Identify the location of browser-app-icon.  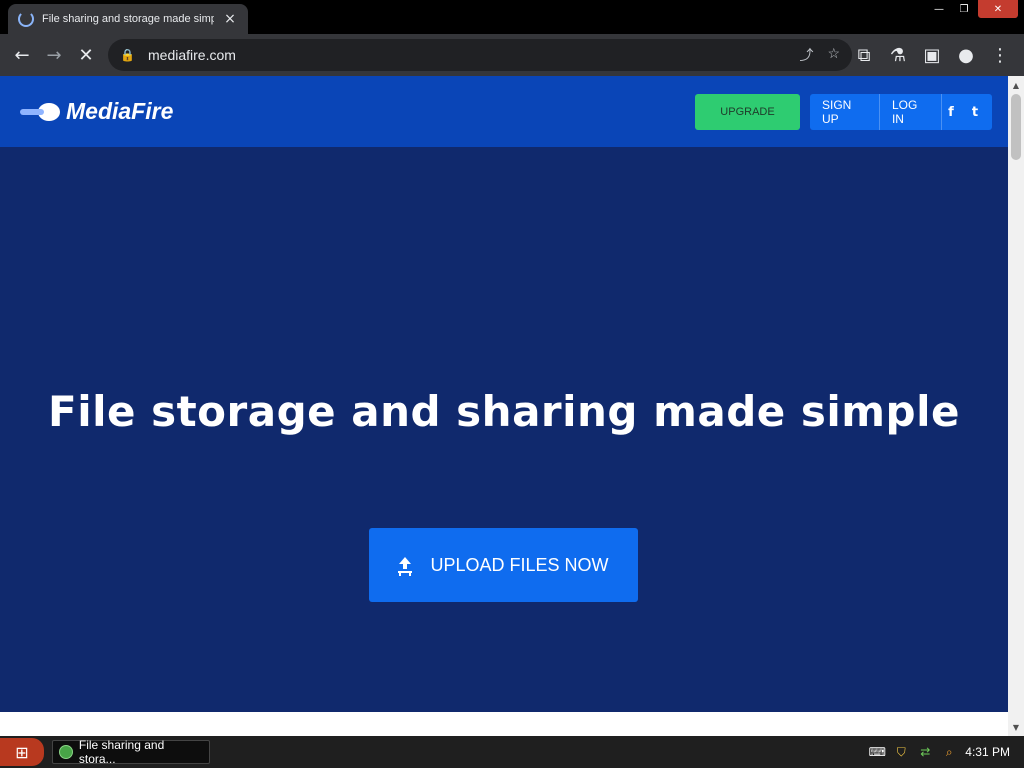
(66, 752).